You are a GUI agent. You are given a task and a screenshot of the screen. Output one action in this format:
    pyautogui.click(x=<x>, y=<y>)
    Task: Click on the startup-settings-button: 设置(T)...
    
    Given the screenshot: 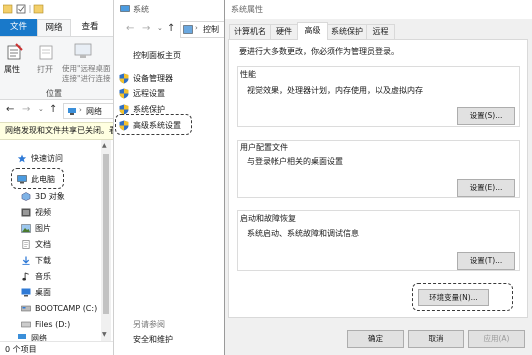 What is the action you would take?
    pyautogui.click(x=486, y=261)
    